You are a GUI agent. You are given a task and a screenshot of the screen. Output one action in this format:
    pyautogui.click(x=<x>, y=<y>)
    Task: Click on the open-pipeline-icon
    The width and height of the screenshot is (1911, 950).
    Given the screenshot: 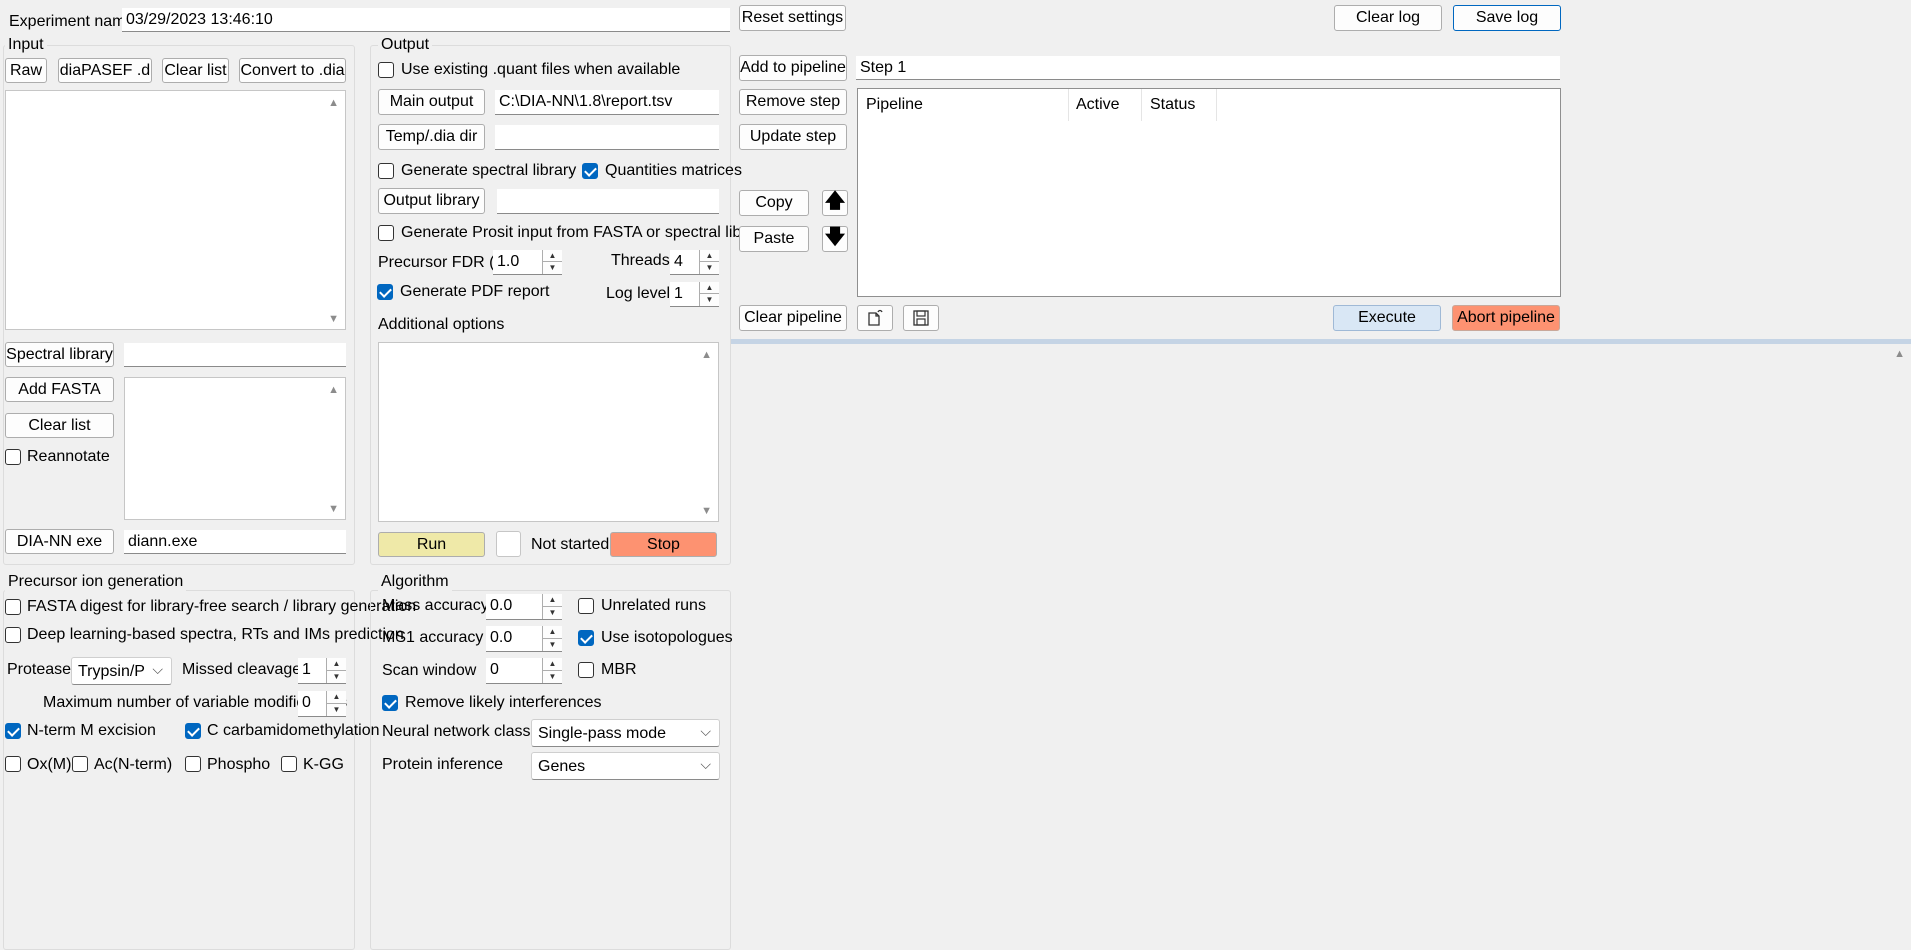 What is the action you would take?
    pyautogui.click(x=875, y=318)
    